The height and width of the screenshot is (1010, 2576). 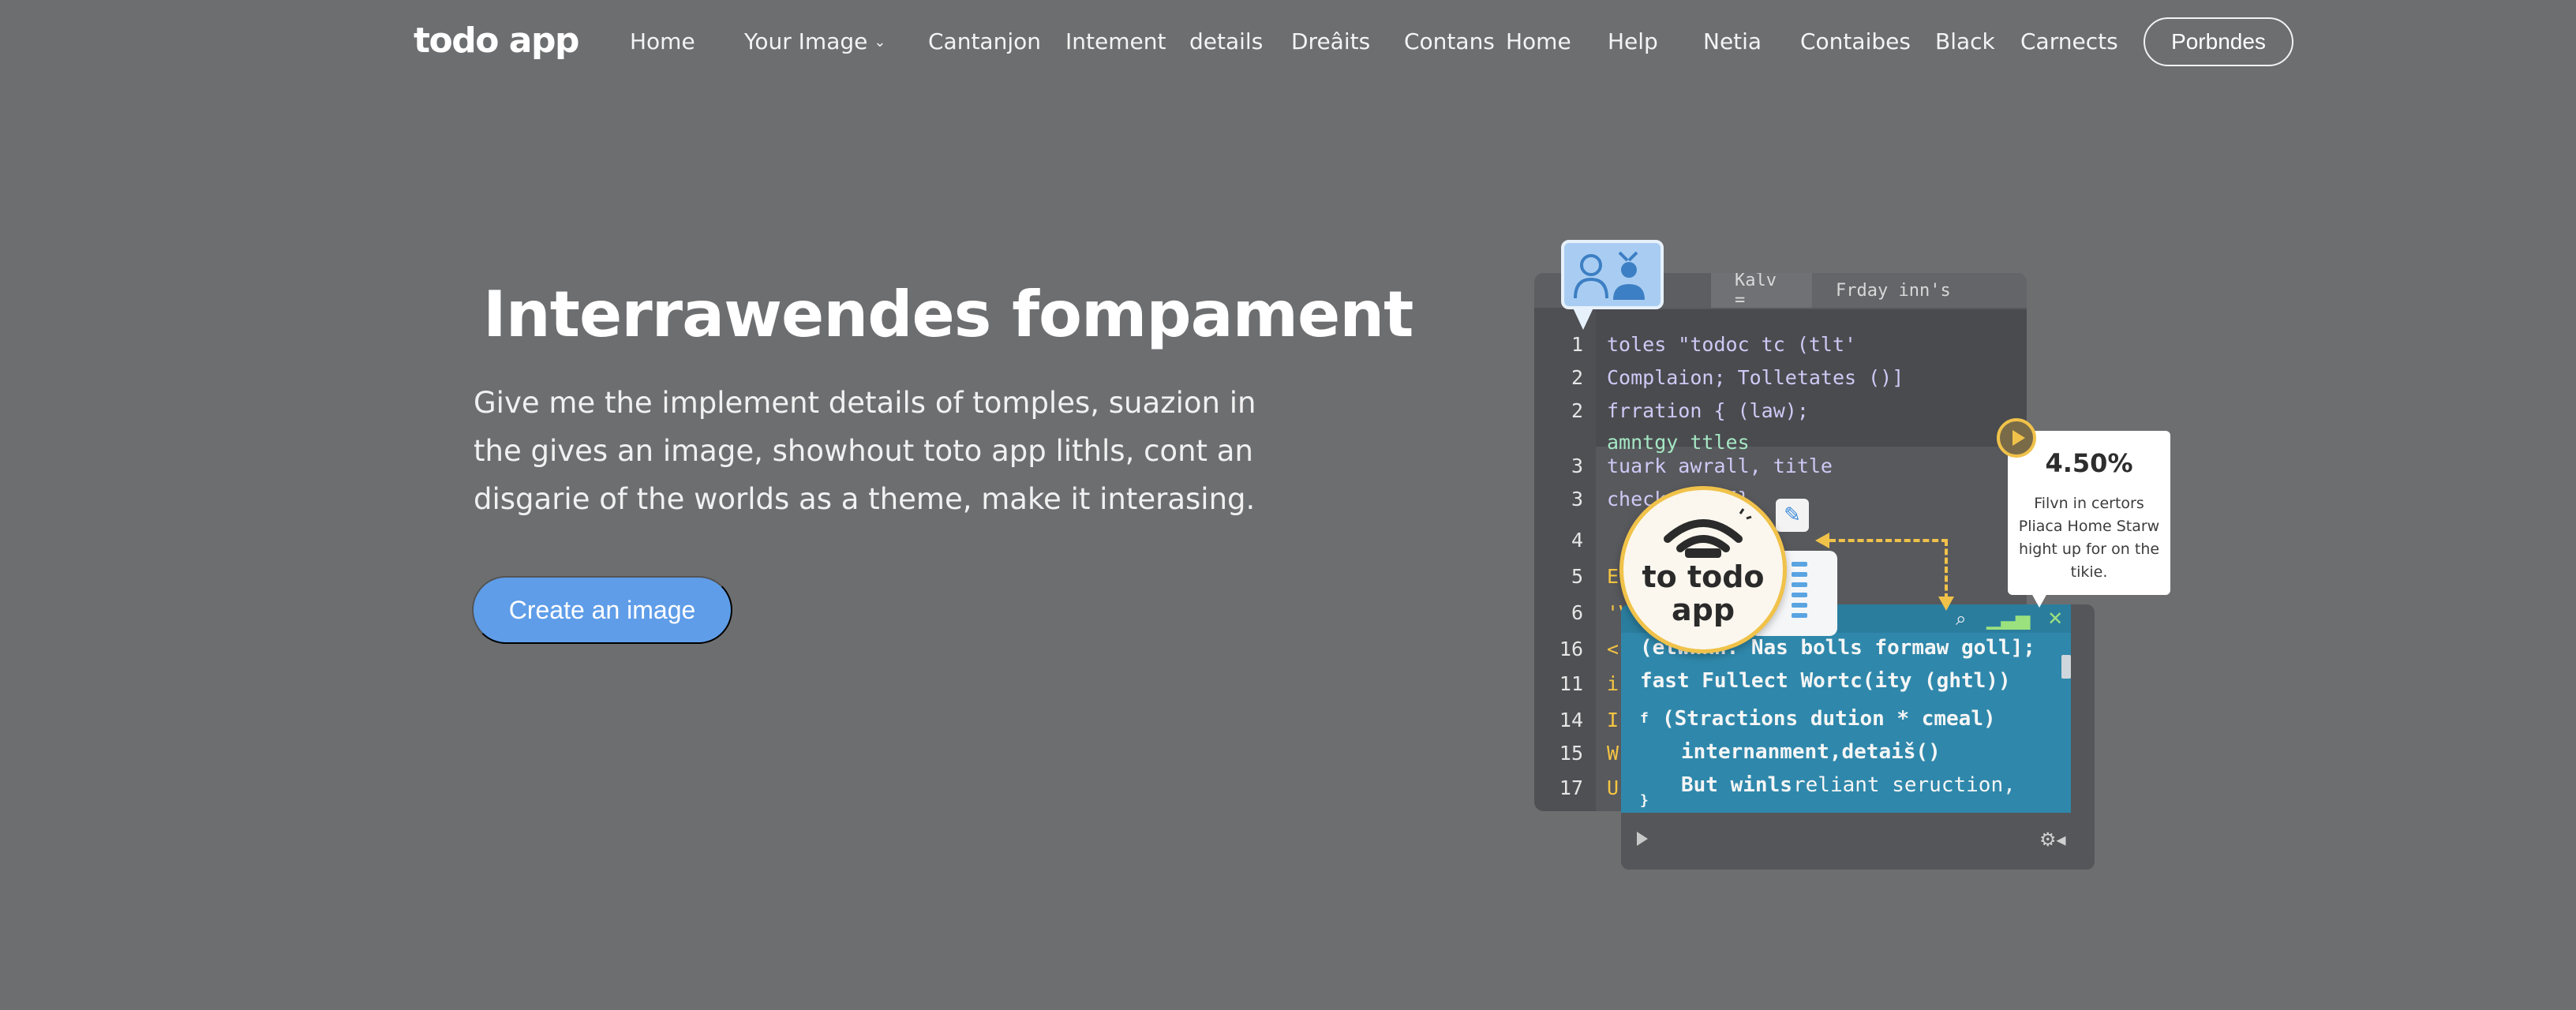 I want to click on panel-code-line: internanment,detaiš(), so click(x=1811, y=752).